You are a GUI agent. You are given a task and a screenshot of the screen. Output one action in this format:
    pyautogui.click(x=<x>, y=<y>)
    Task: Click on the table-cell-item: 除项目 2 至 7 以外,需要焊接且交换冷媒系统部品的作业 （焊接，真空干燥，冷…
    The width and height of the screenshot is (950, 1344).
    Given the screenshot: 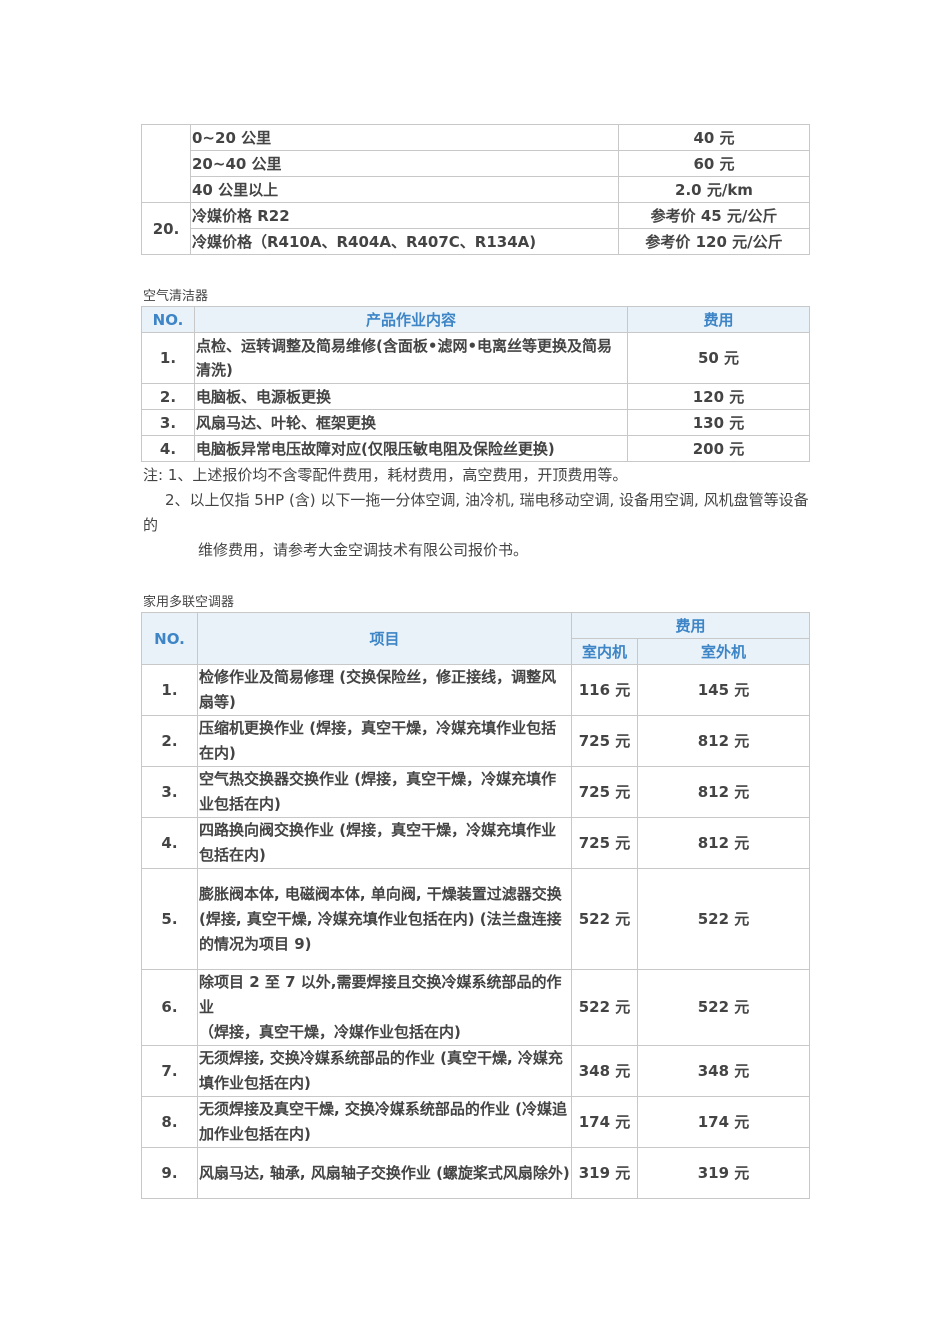 What is the action you would take?
    pyautogui.click(x=384, y=1007)
    